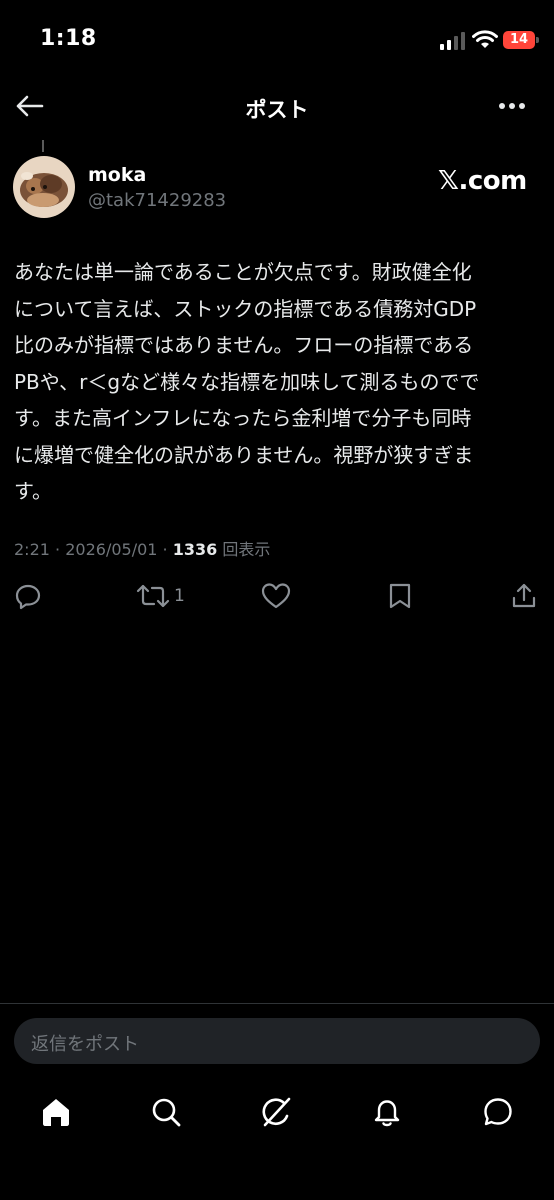  I want to click on reply-placeholder: 返信をポスト, so click(85, 1044).